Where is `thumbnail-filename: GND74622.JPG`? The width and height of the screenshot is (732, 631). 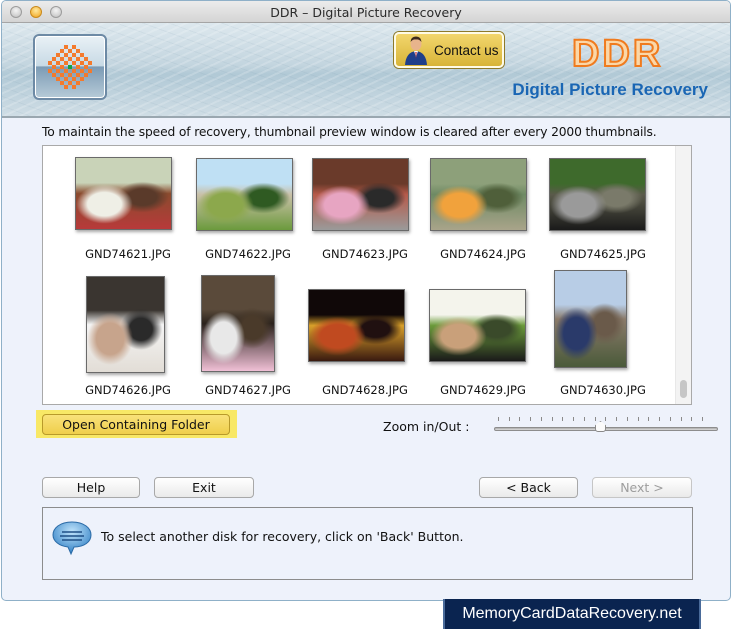 thumbnail-filename: GND74622.JPG is located at coordinates (248, 254).